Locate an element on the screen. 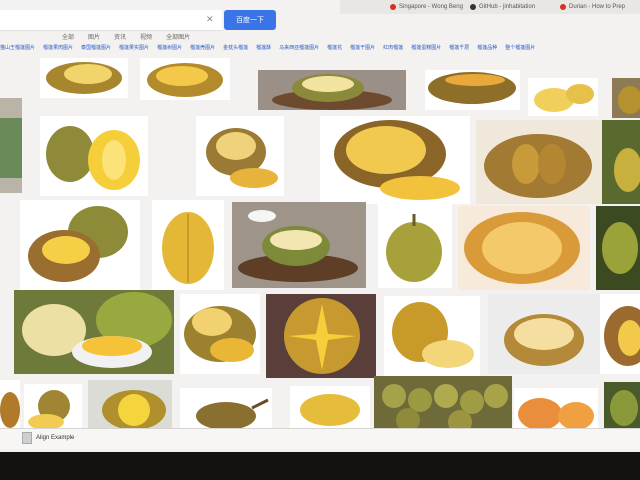  related-chip: 金枕头榴莲 is located at coordinates (235, 49).